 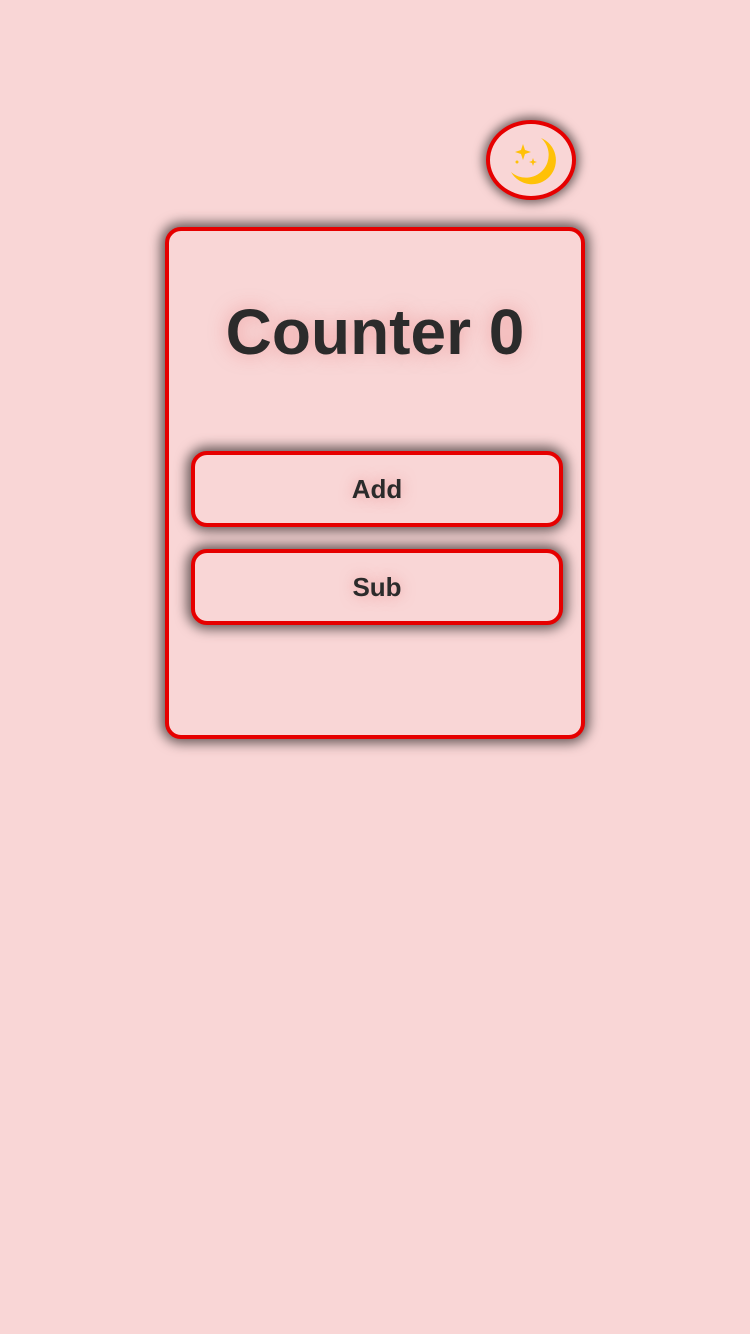 What do you see at coordinates (375, 332) in the screenshot?
I see `counter-title: Counter 0` at bounding box center [375, 332].